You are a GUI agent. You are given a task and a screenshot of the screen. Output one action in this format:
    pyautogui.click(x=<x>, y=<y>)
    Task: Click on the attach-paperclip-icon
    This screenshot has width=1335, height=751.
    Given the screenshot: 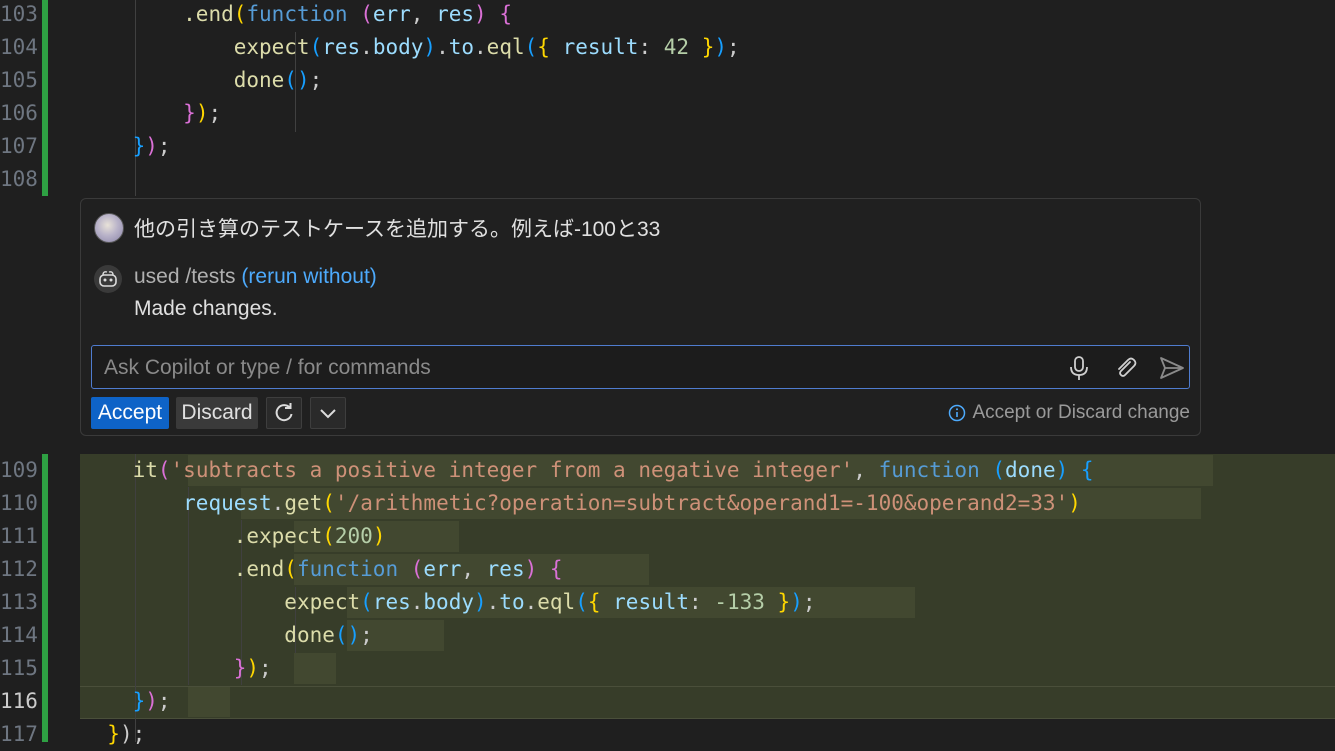 What is the action you would take?
    pyautogui.click(x=1126, y=368)
    